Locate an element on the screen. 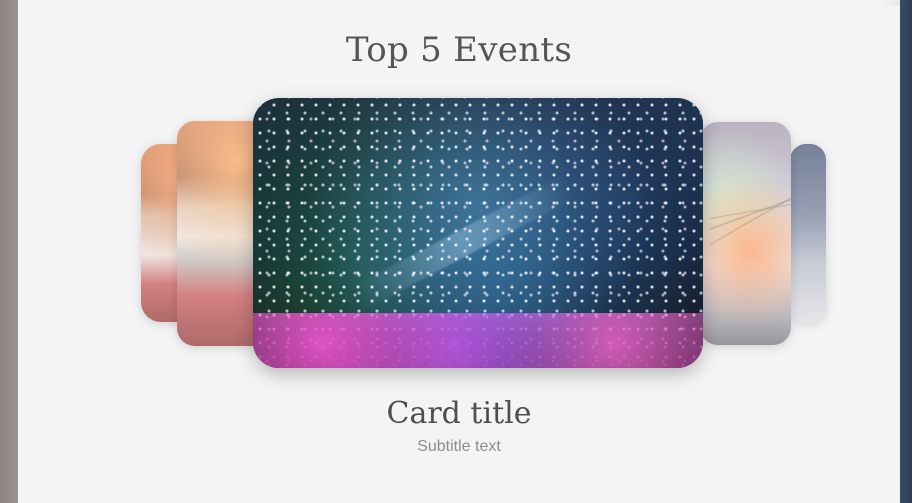  page-title: Top 5 Events is located at coordinates (459, 50).